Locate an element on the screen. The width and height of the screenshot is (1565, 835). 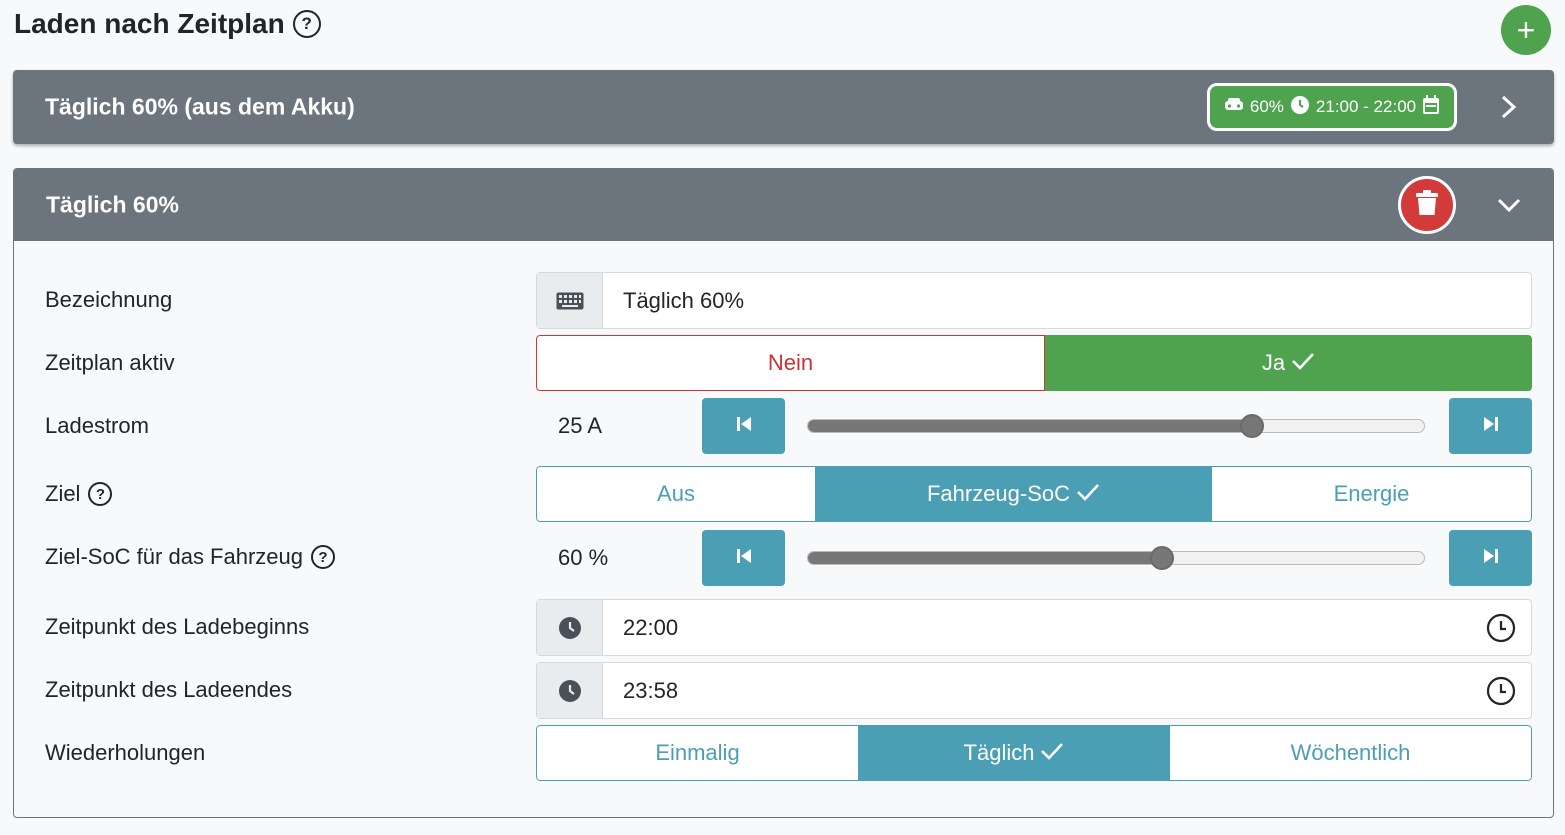
target-soc-decrease-button is located at coordinates (743, 558).